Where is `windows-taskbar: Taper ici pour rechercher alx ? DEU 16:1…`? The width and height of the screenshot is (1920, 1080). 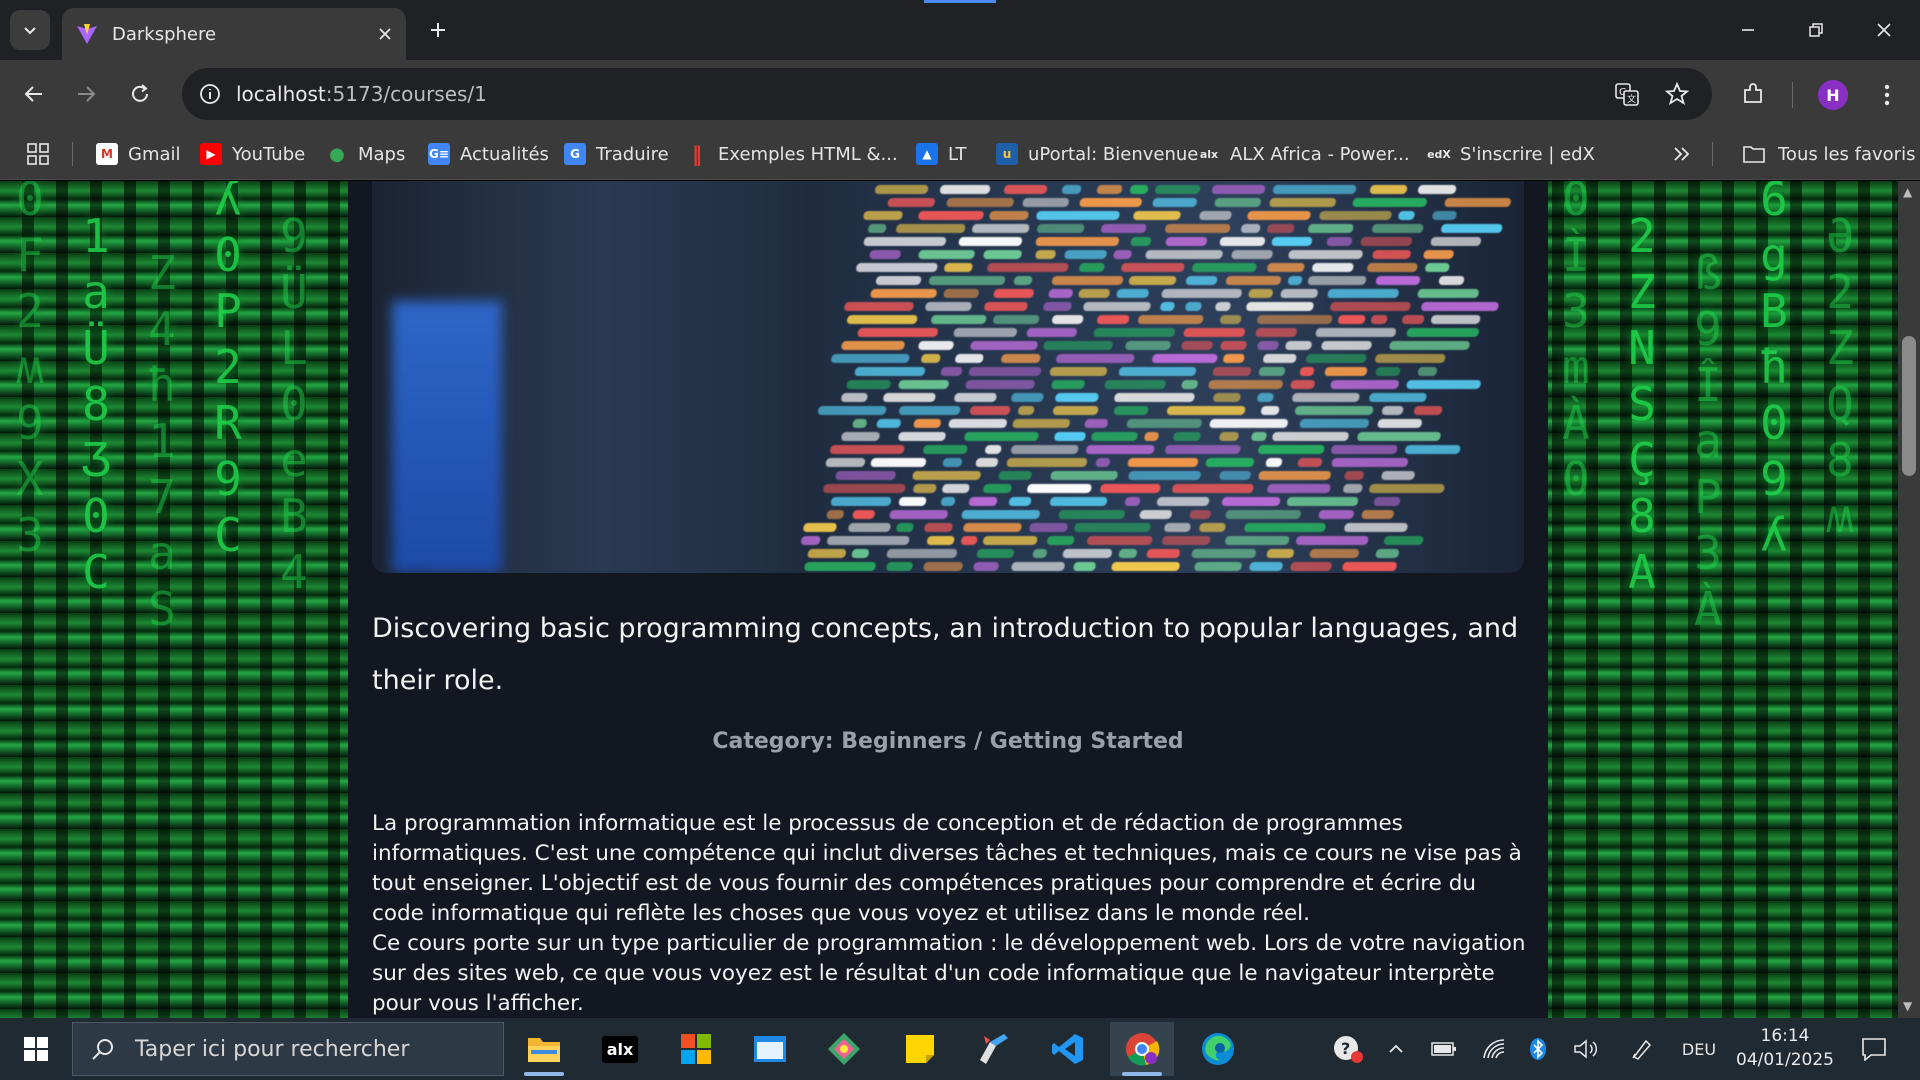 windows-taskbar: Taper ici pour rechercher alx ? DEU 16:1… is located at coordinates (960, 1049).